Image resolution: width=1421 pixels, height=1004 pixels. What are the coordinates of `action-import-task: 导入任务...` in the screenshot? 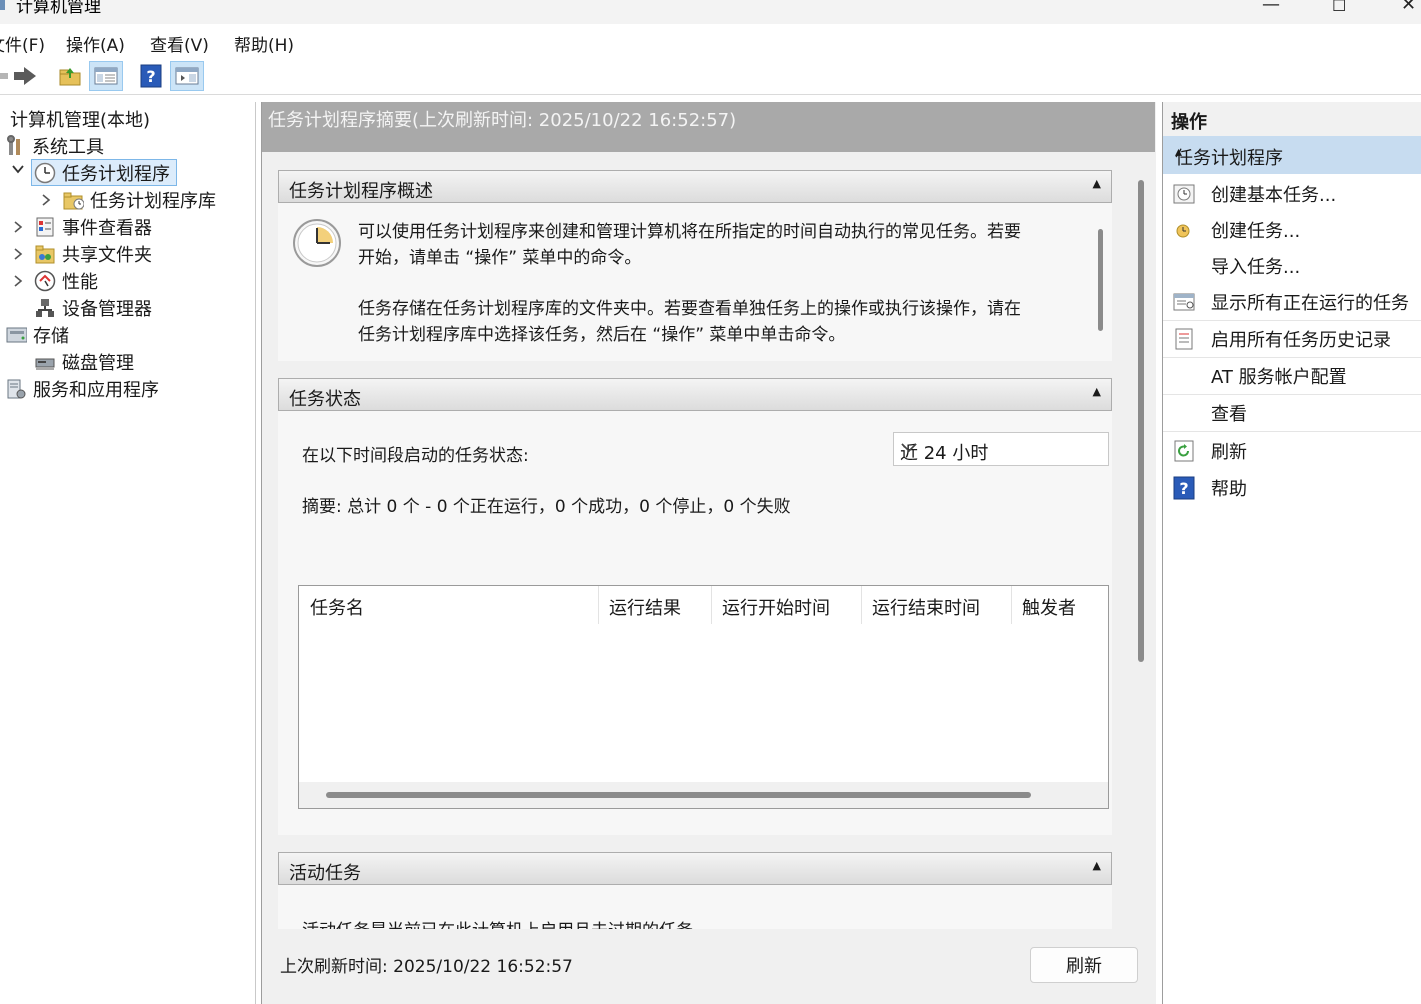 It's located at (1292, 266).